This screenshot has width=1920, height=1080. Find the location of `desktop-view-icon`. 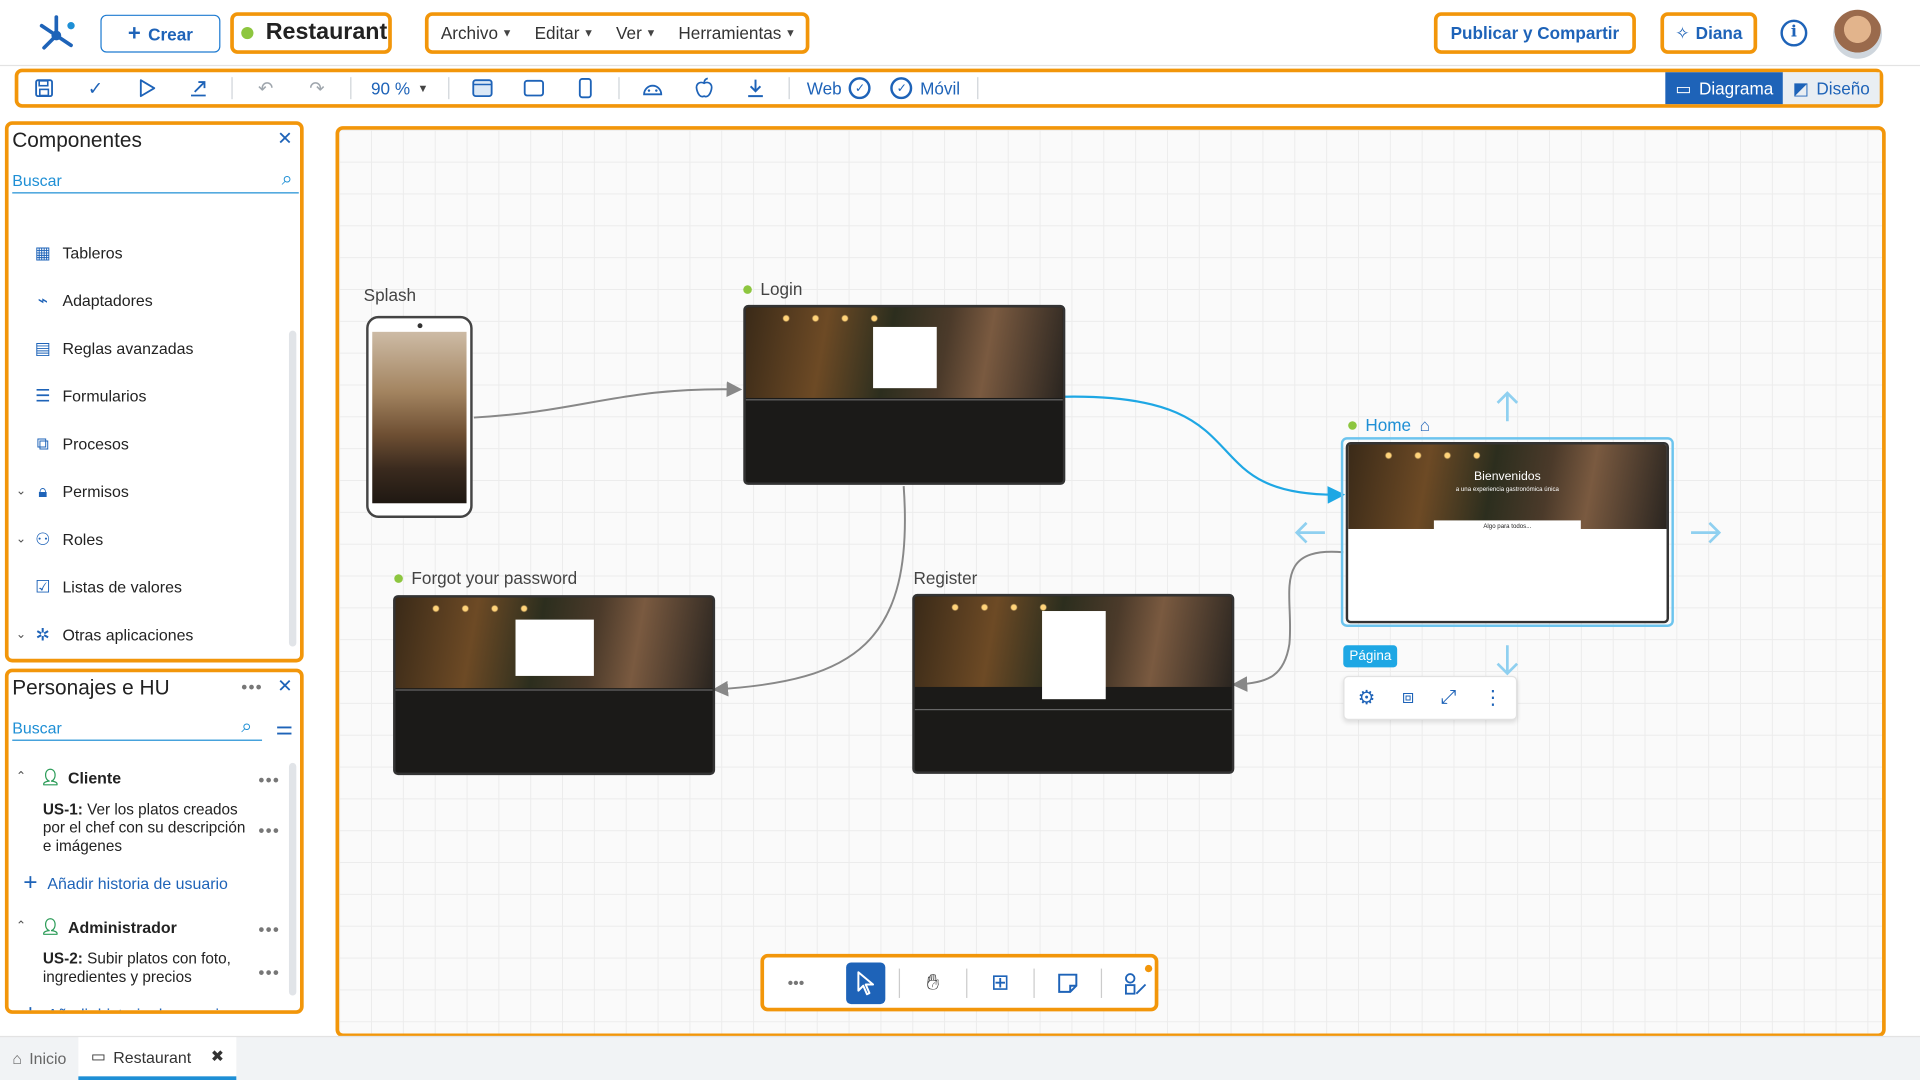

desktop-view-icon is located at coordinates (482, 88).